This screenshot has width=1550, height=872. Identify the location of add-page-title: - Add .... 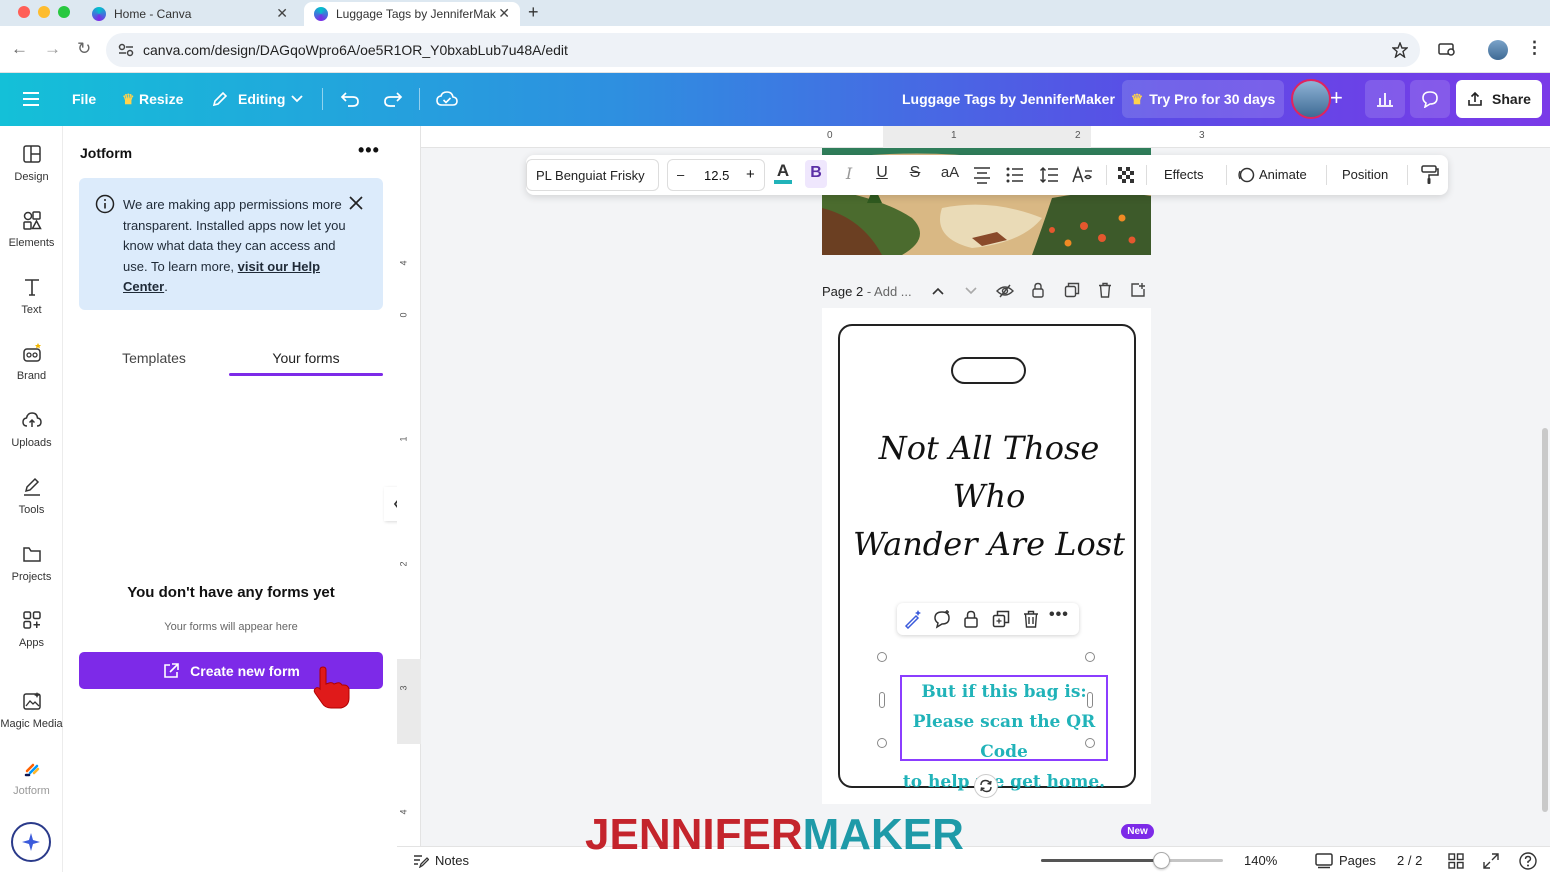
(887, 291).